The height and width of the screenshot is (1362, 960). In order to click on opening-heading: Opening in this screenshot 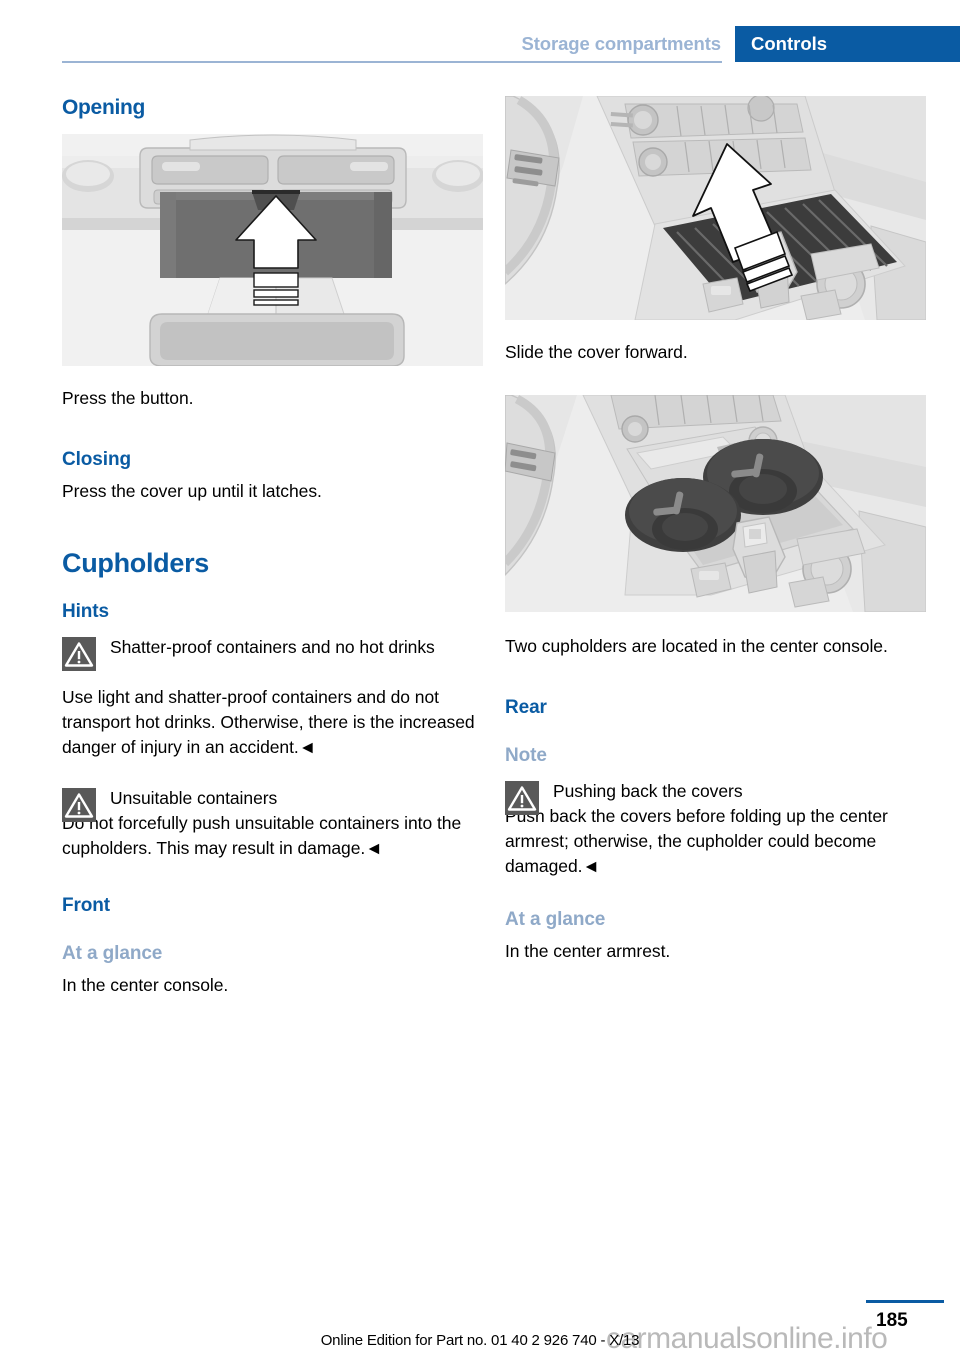, I will do `click(104, 107)`.